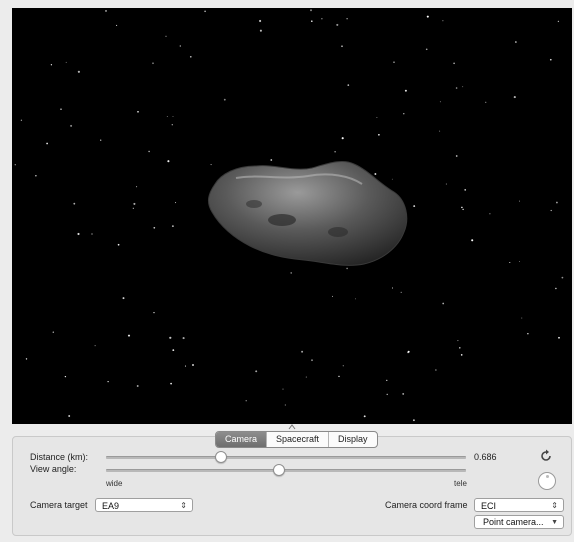 The height and width of the screenshot is (542, 574). What do you see at coordinates (144, 505) in the screenshot?
I see `camera-target-select: EA9 ⇕` at bounding box center [144, 505].